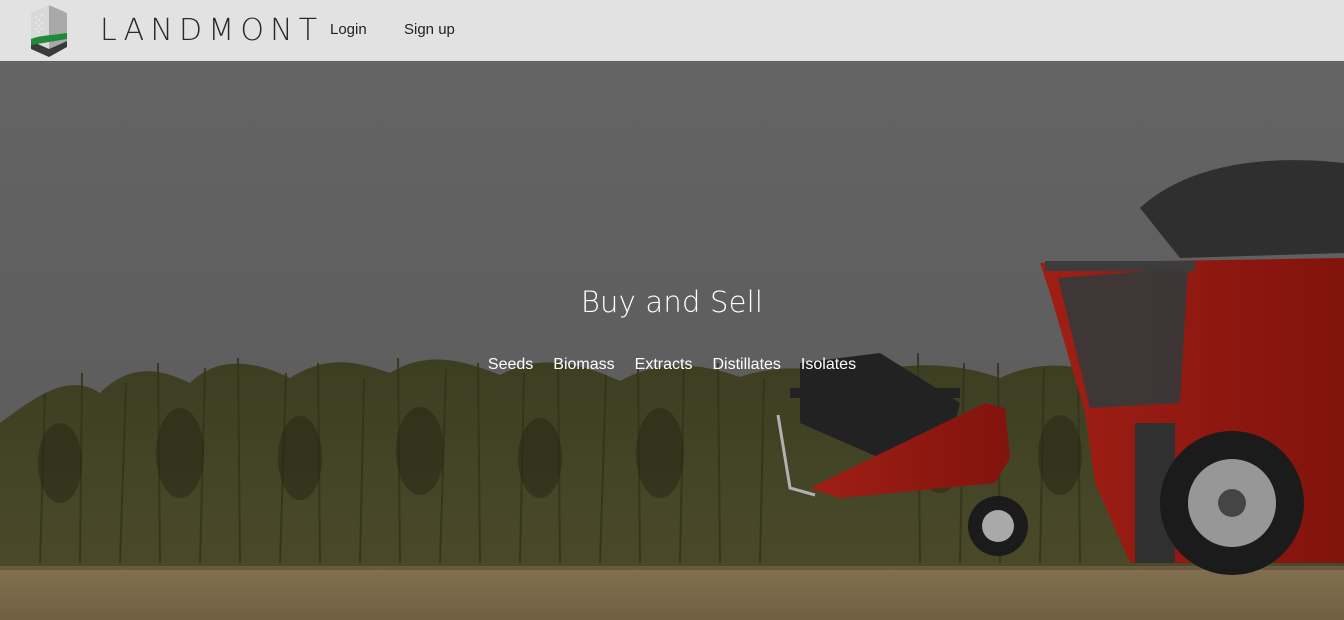 This screenshot has width=1344, height=620. What do you see at coordinates (672, 302) in the screenshot?
I see `hero-title: Buy and Sell` at bounding box center [672, 302].